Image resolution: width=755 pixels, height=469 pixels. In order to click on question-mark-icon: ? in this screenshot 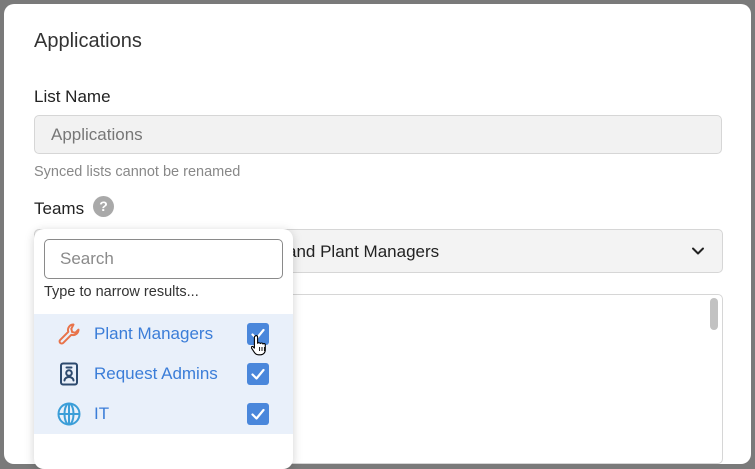, I will do `click(103, 206)`.